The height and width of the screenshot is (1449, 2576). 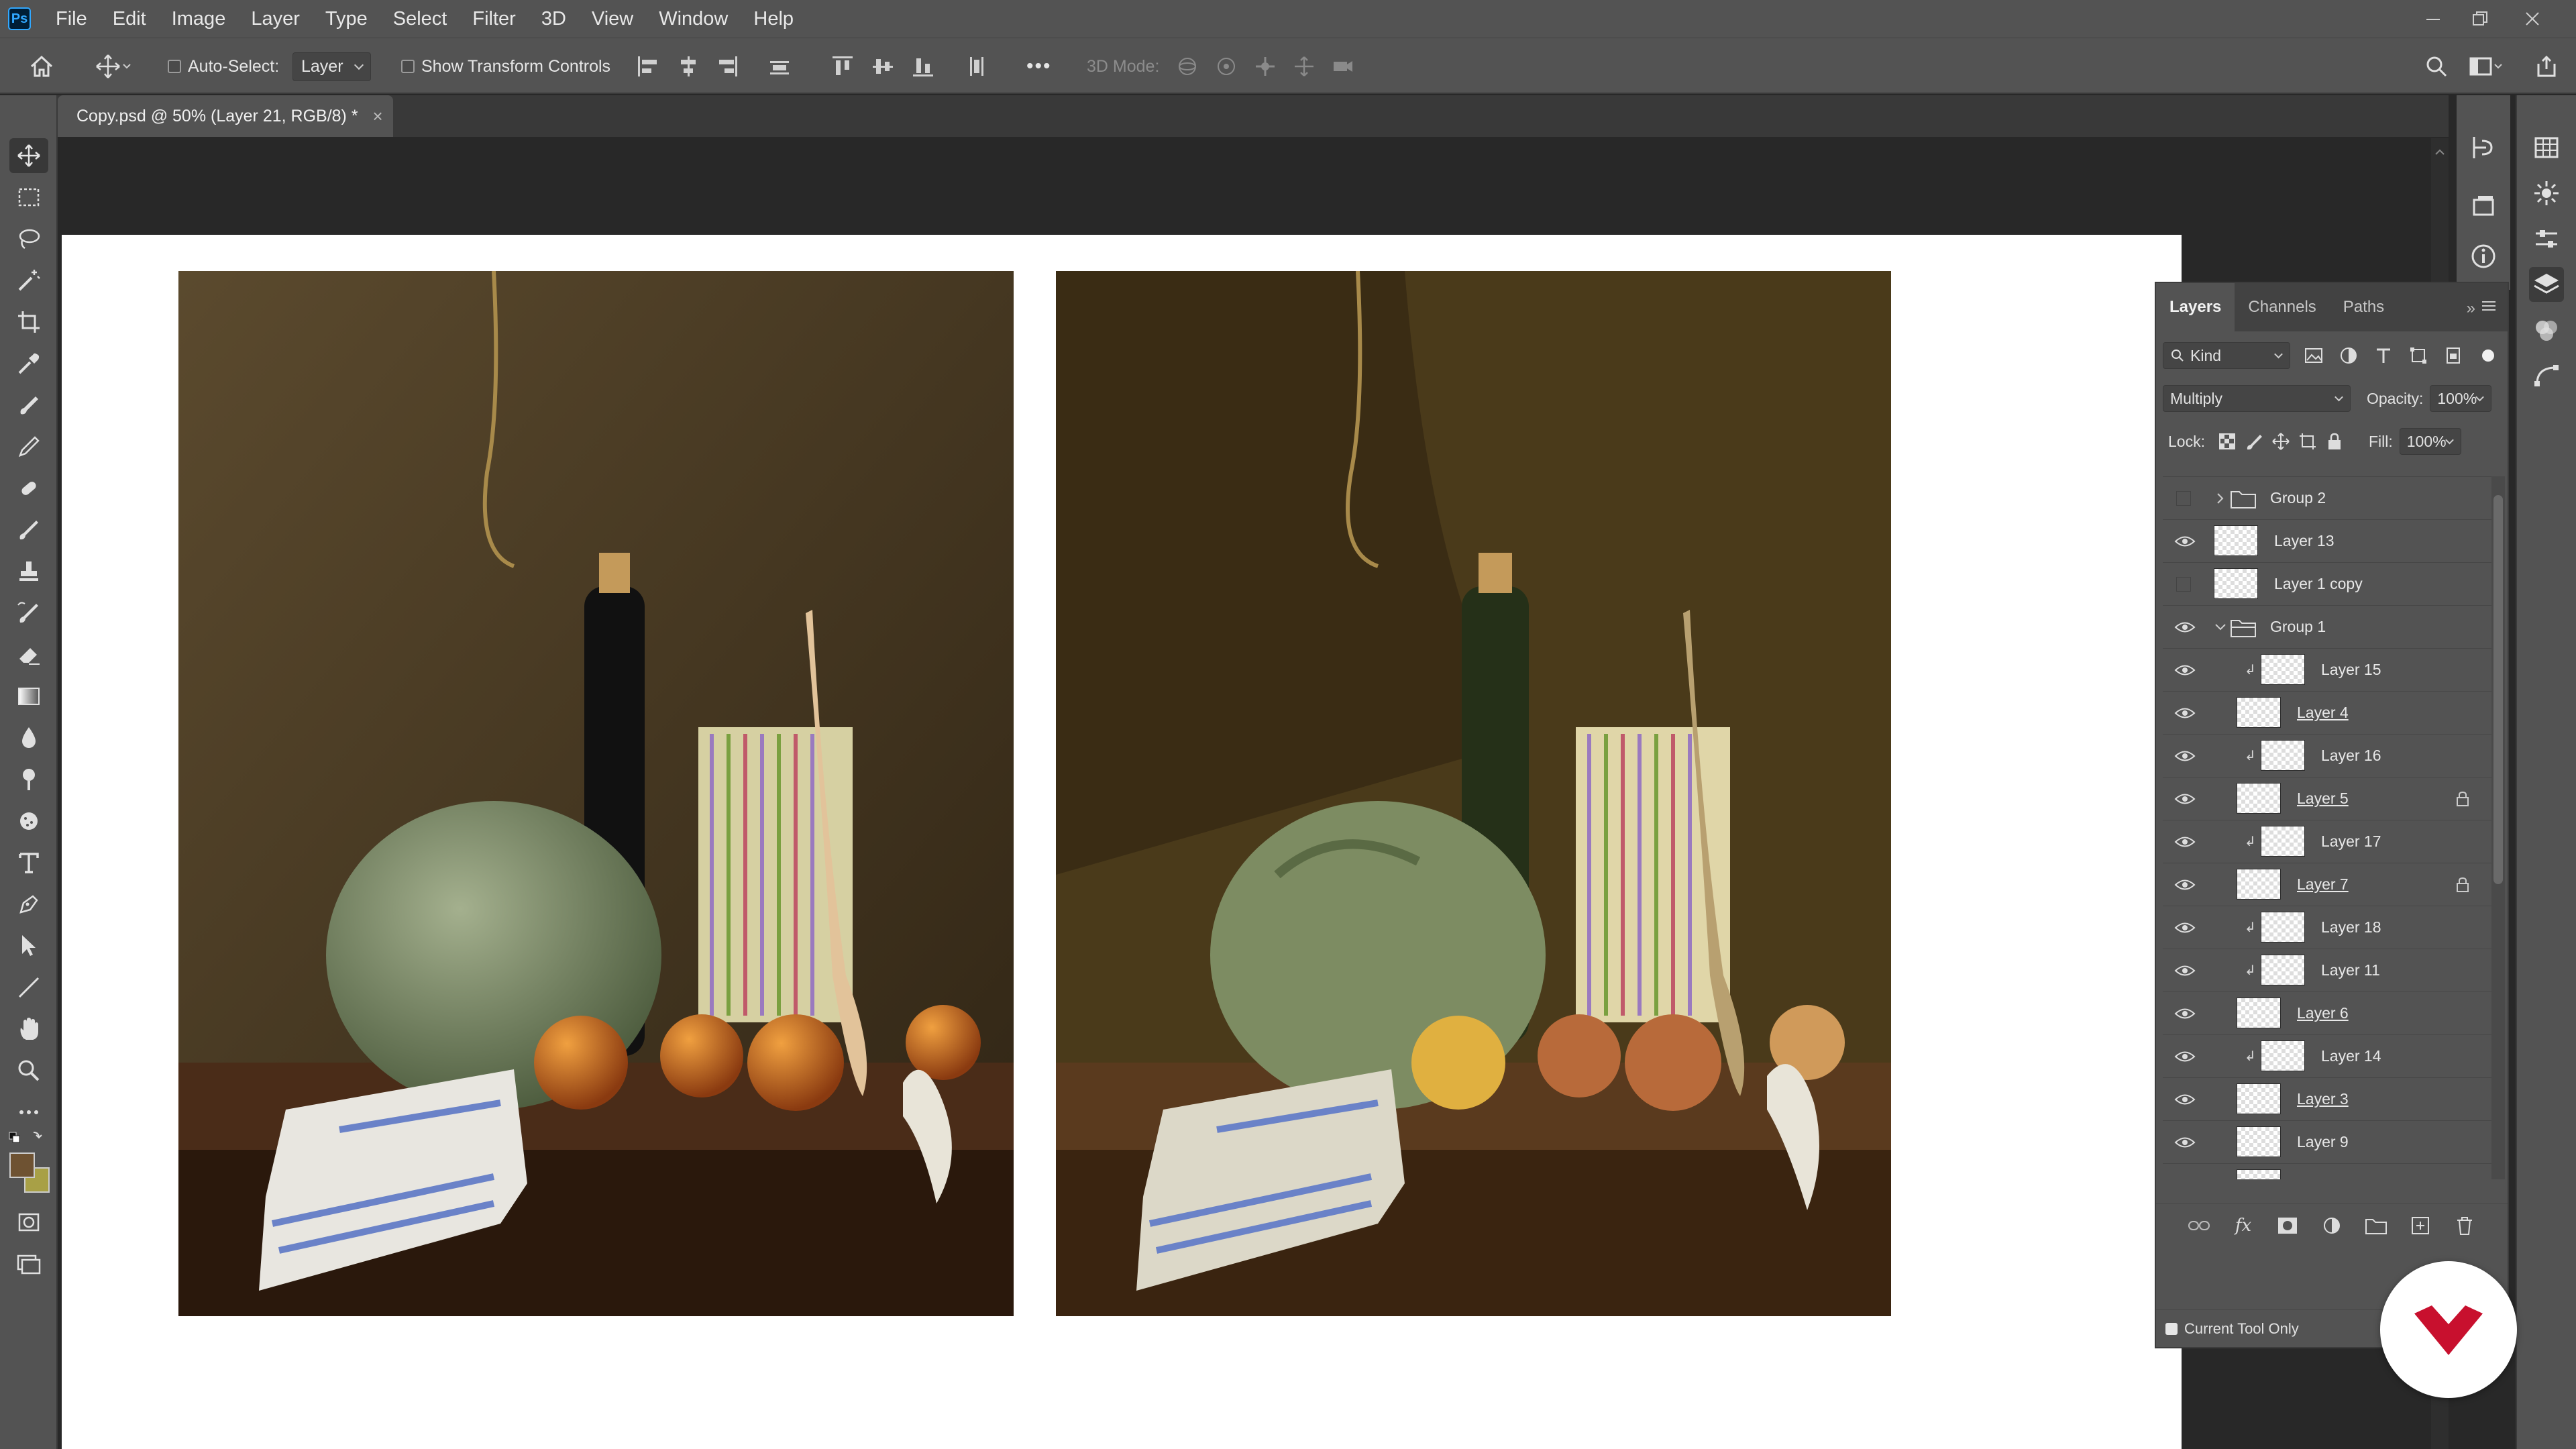 I want to click on type-tool, so click(x=28, y=862).